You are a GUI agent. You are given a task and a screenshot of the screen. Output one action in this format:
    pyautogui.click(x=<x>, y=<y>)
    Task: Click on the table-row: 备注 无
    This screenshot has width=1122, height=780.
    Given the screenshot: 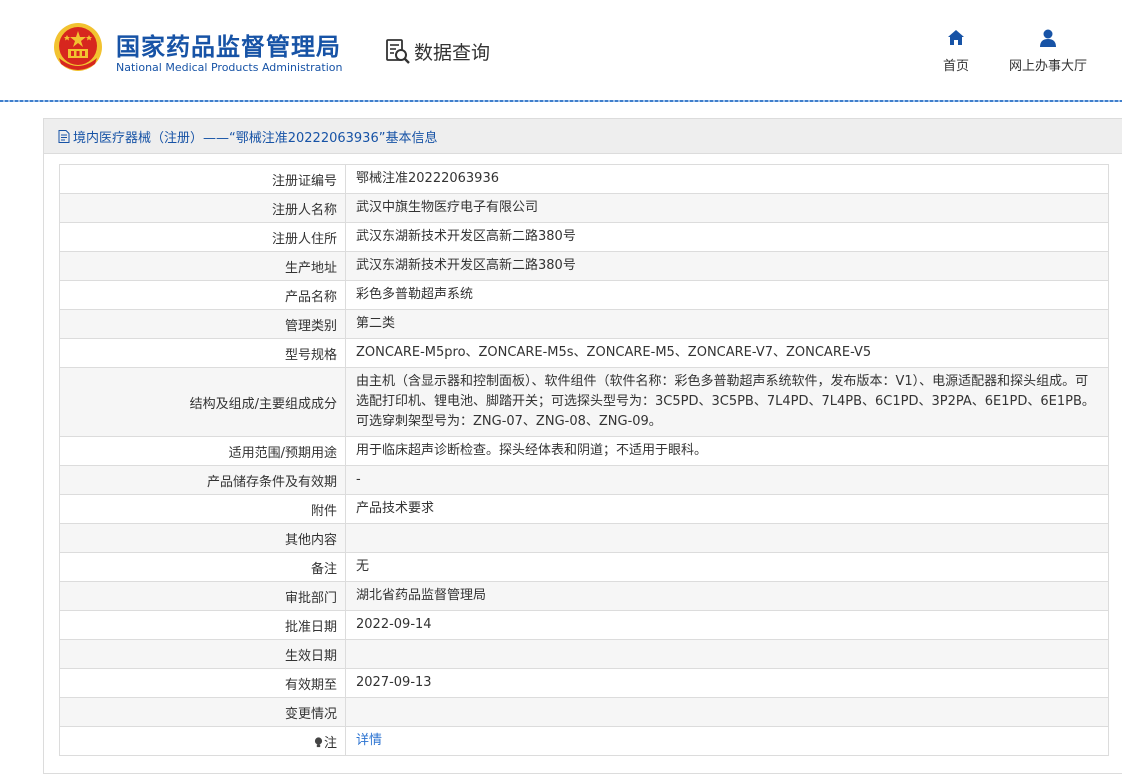 What is the action you would take?
    pyautogui.click(x=584, y=567)
    